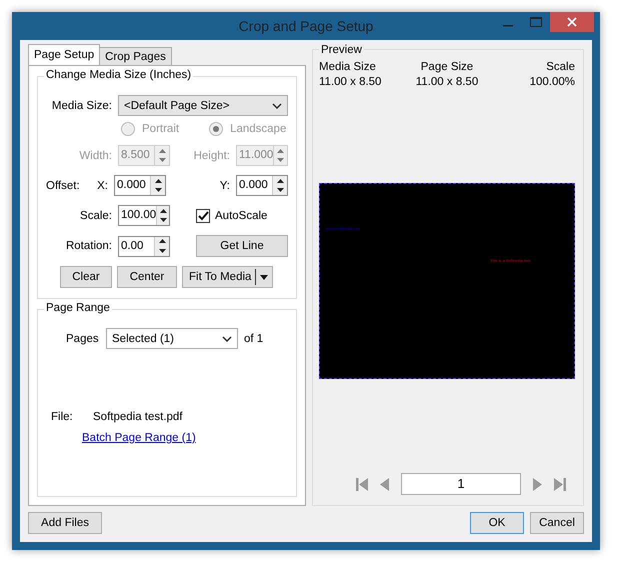 Image resolution: width=620 pixels, height=570 pixels. I want to click on column-value: 100.00%, so click(551, 82).